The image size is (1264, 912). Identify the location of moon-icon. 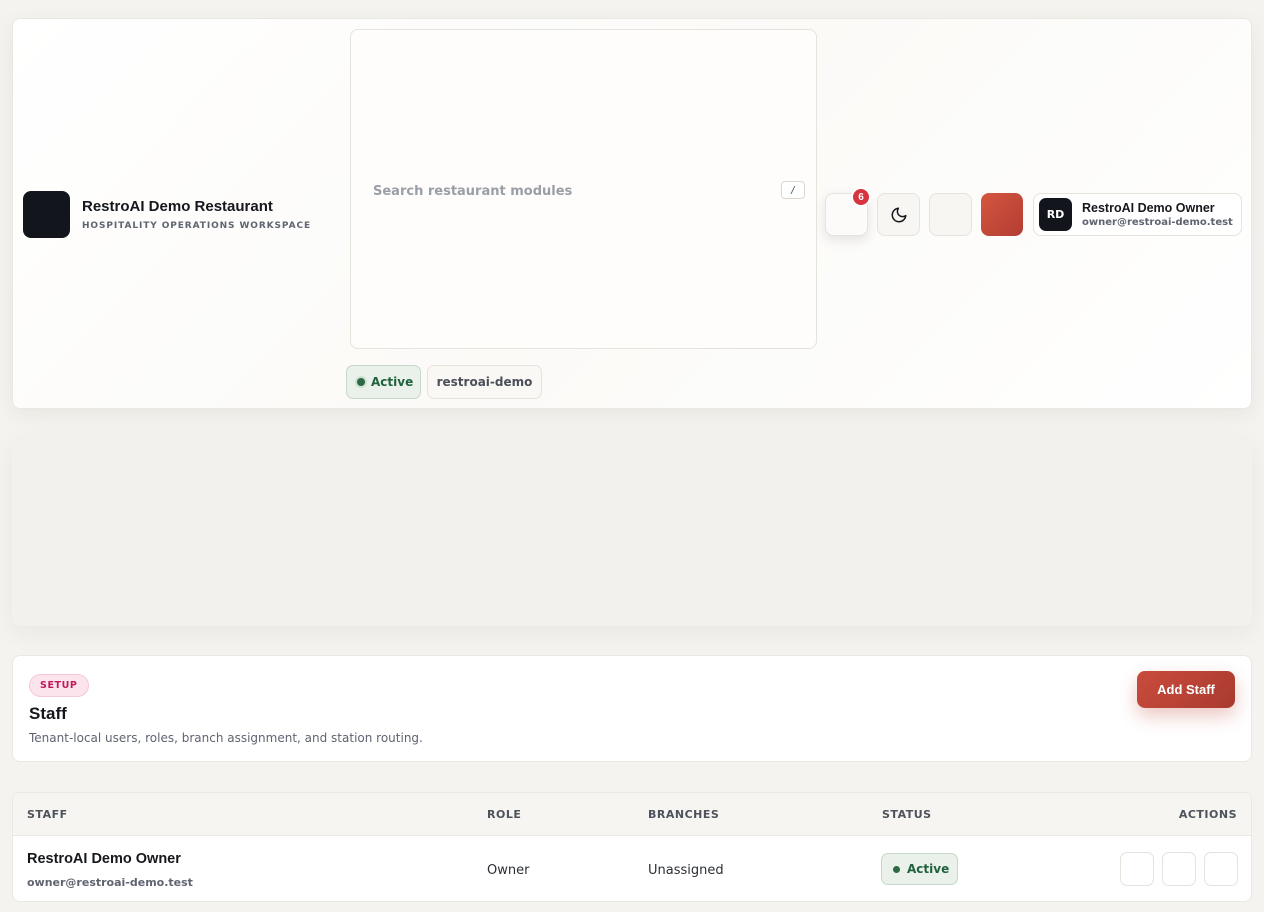
(898, 214).